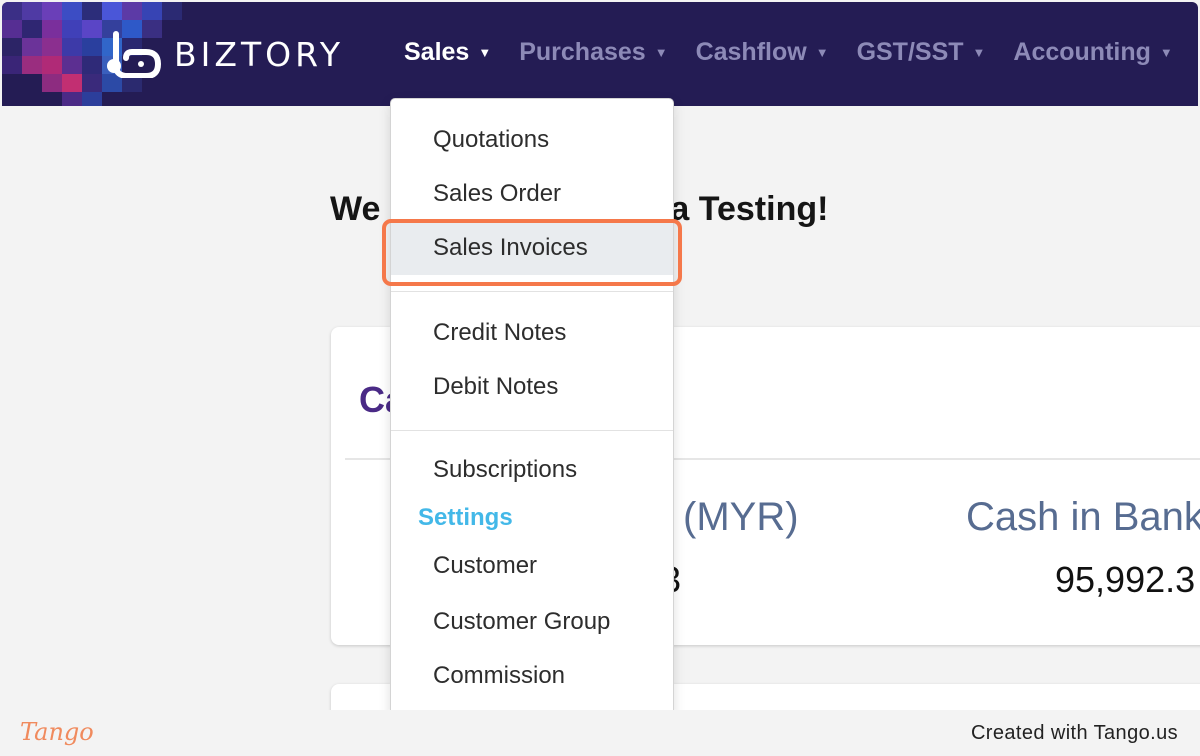 The height and width of the screenshot is (756, 1200). I want to click on brand-logo: BIZTORY, so click(225, 54).